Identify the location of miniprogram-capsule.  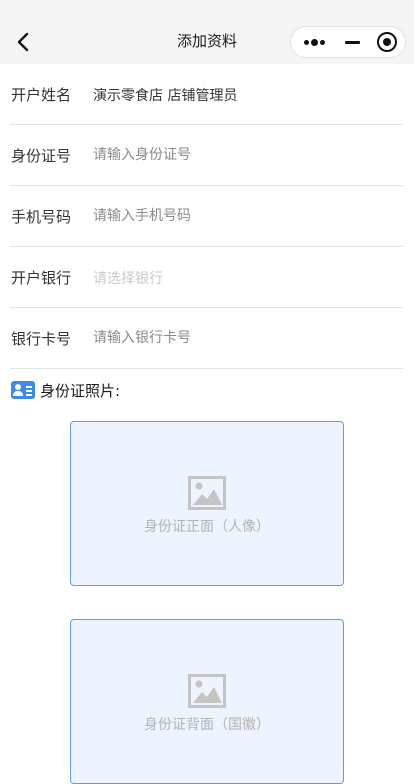
(348, 42).